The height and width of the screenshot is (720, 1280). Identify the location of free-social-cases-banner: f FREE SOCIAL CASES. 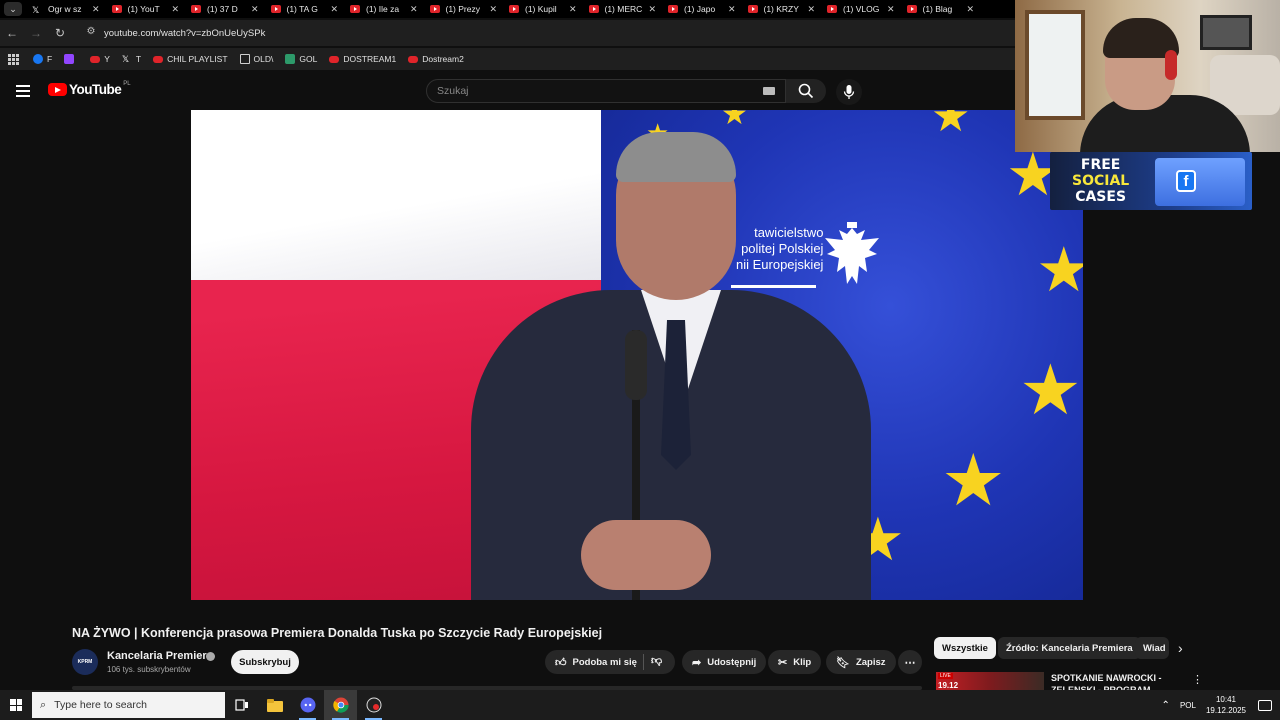
(1151, 181).